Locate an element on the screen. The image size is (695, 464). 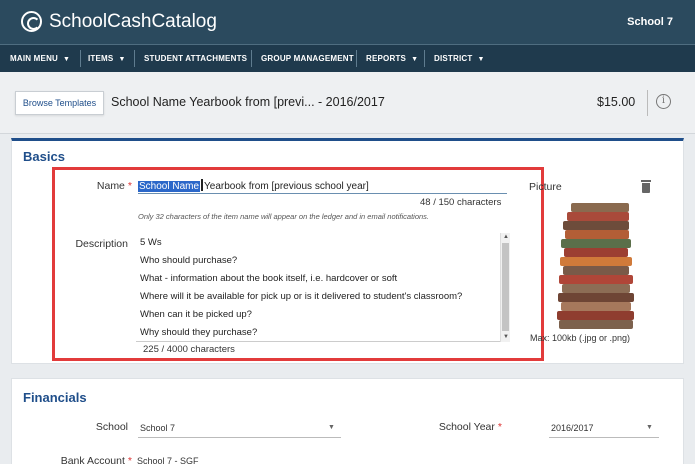
current-school: School 7 is located at coordinates (650, 22).